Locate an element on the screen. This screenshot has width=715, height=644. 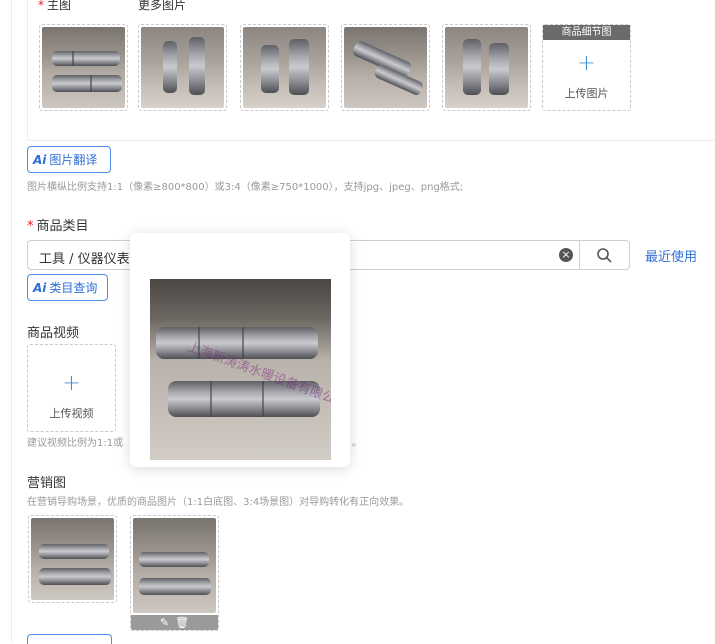
main-image-thumb is located at coordinates (83, 67).